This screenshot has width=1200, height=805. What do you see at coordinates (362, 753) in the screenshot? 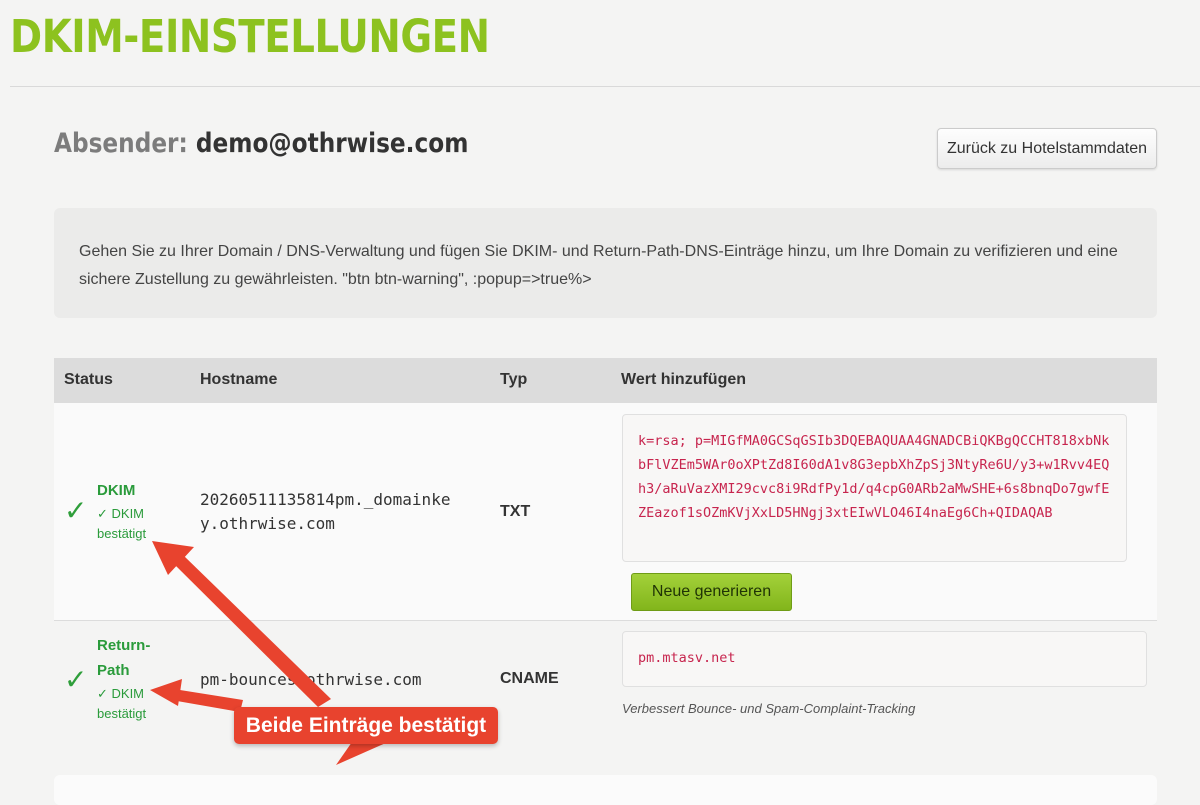
I see `callout-tail` at bounding box center [362, 753].